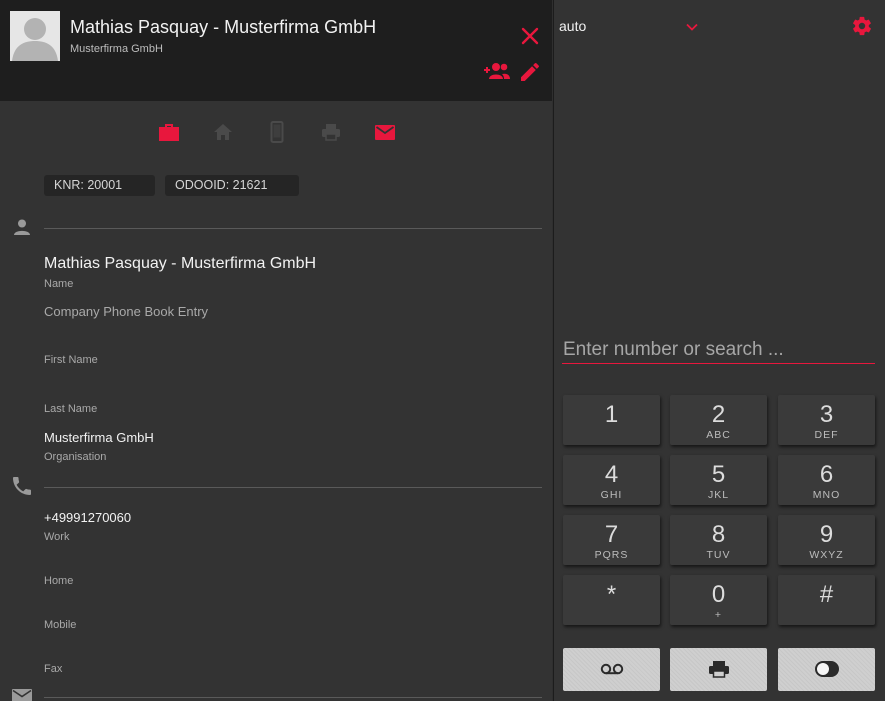 The image size is (885, 701). What do you see at coordinates (718, 474) in the screenshot?
I see `key-digit: 5` at bounding box center [718, 474].